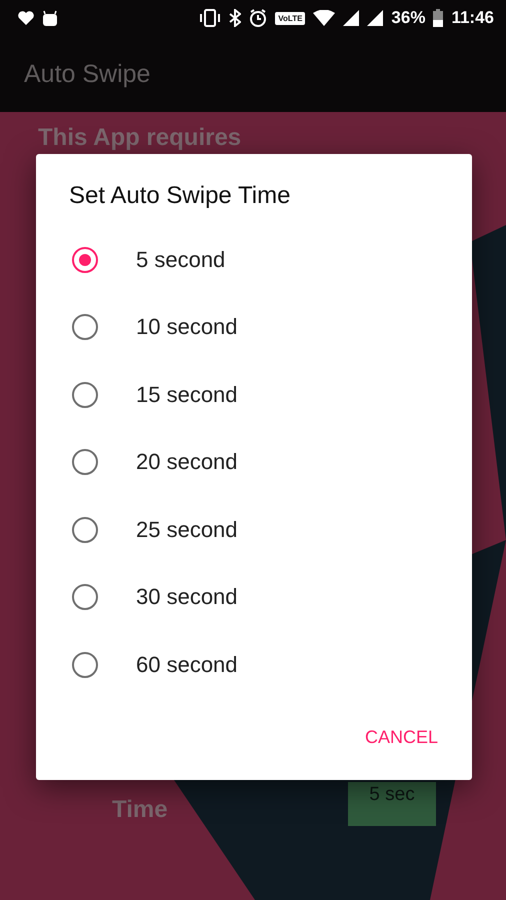 This screenshot has width=506, height=900. Describe the element at coordinates (187, 462) in the screenshot. I see `option-label: 20 second` at that location.